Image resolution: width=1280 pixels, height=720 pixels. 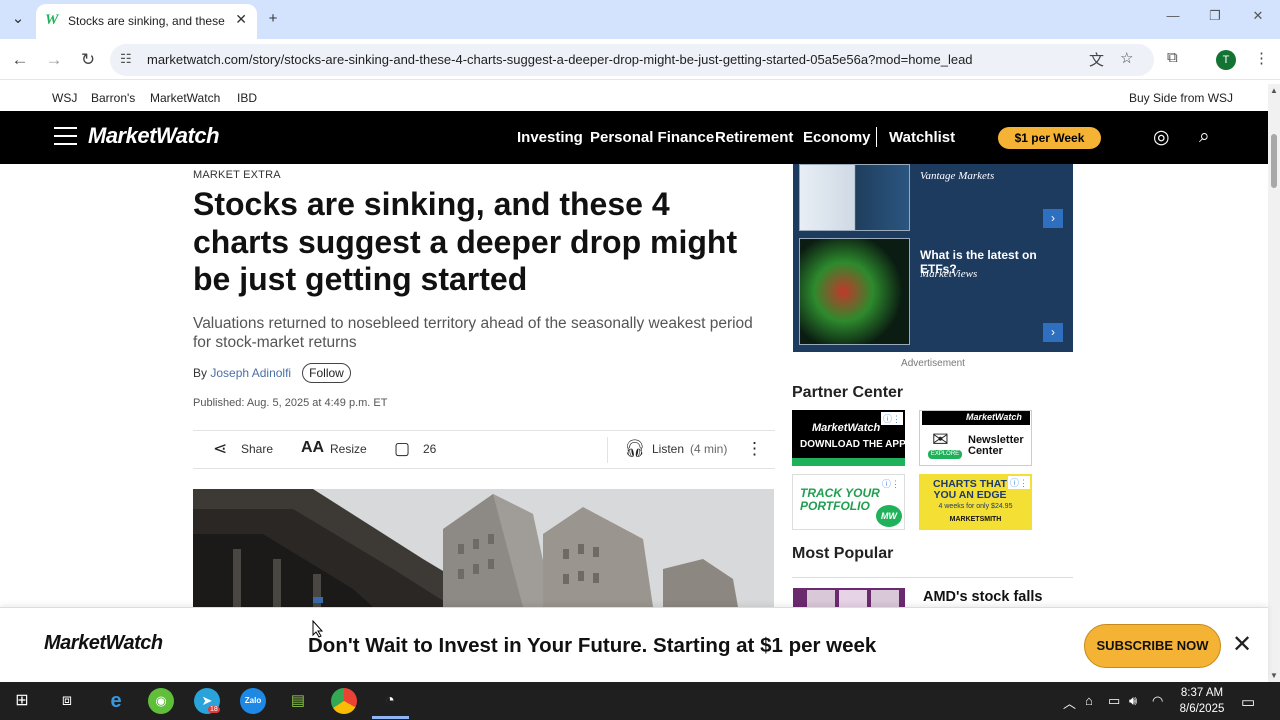 I want to click on search-icon: ⌕, so click(x=1204, y=137).